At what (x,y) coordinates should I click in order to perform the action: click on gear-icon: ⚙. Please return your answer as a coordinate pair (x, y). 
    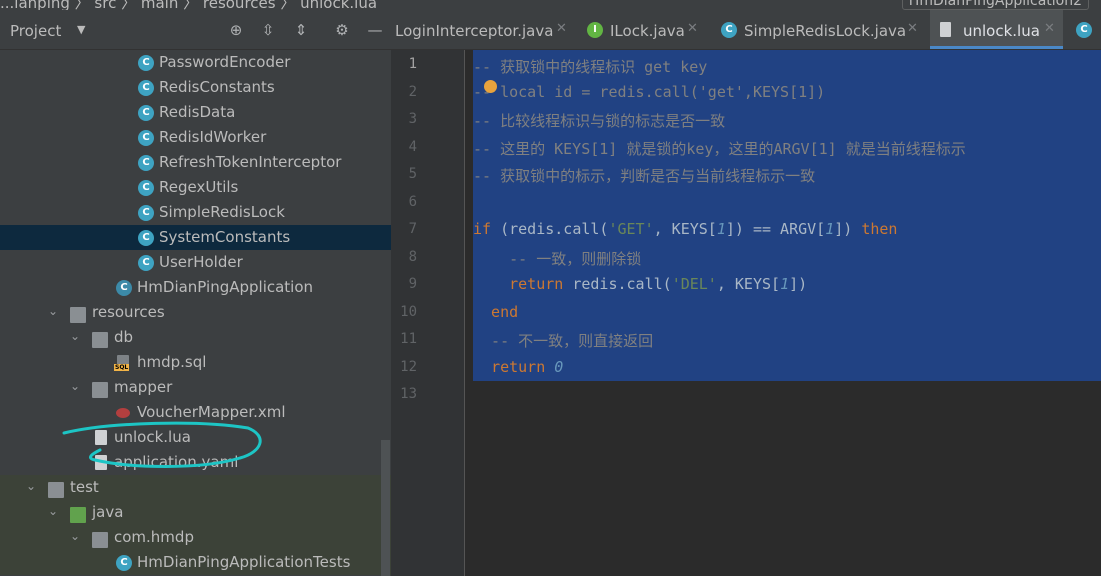
    Looking at the image, I should click on (342, 30).